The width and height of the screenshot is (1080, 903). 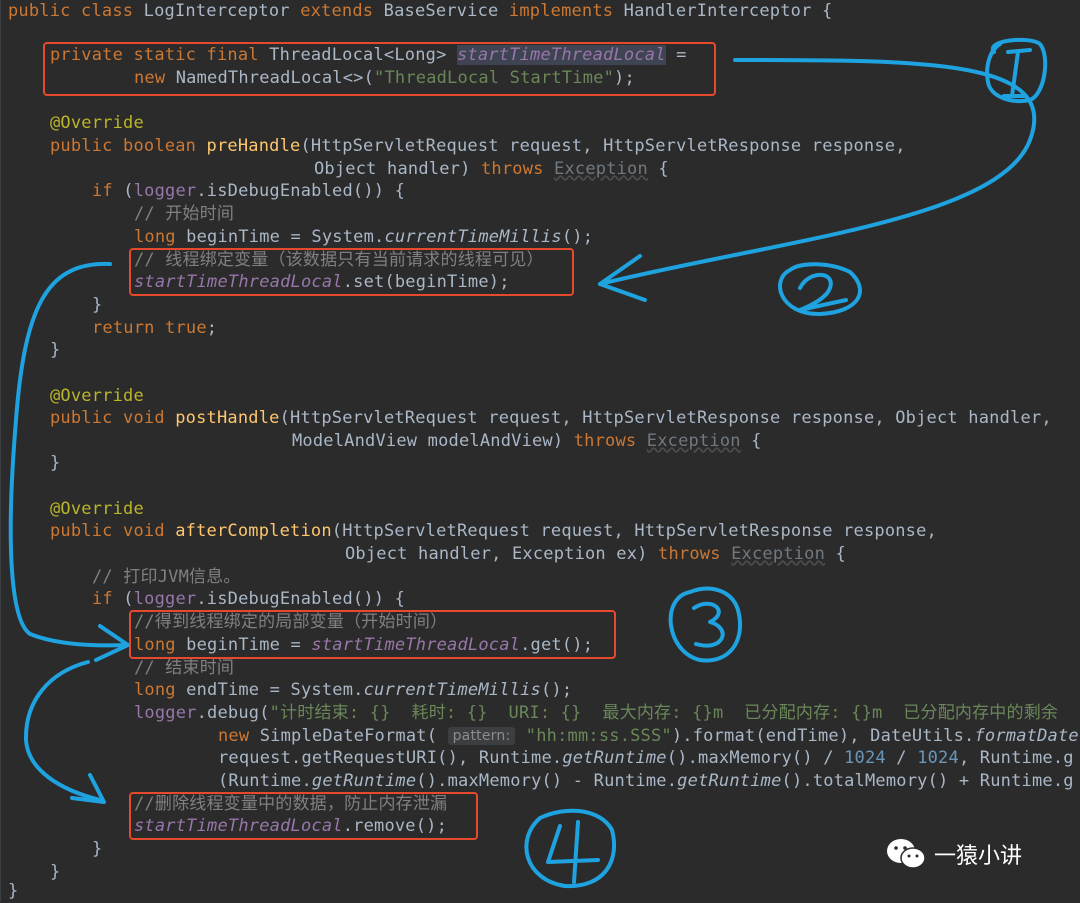 What do you see at coordinates (820, 289) in the screenshot?
I see `numeral-2-icon` at bounding box center [820, 289].